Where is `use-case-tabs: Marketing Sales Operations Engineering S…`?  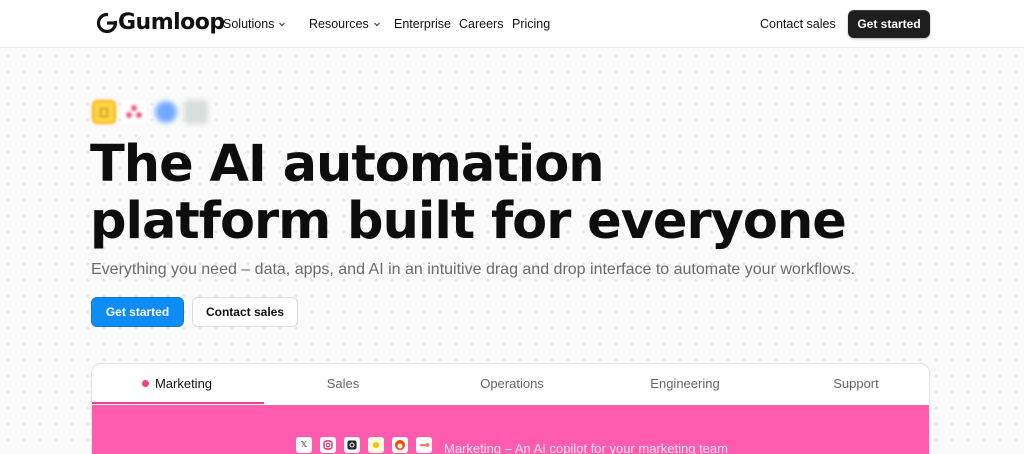 use-case-tabs: Marketing Sales Operations Engineering S… is located at coordinates (510, 384).